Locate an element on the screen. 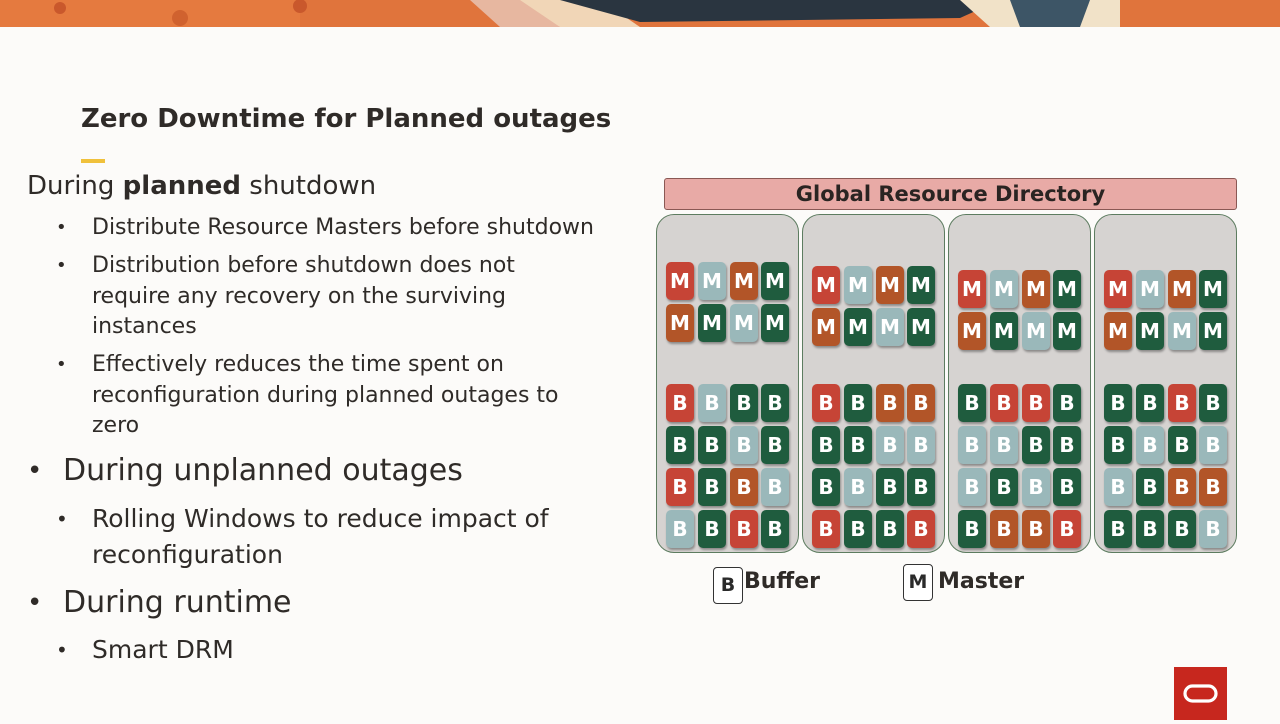 The width and height of the screenshot is (1280, 724). instance-node-3: MMMMMMMMBBBBBBBBBBBBBBBB is located at coordinates (1019, 383).